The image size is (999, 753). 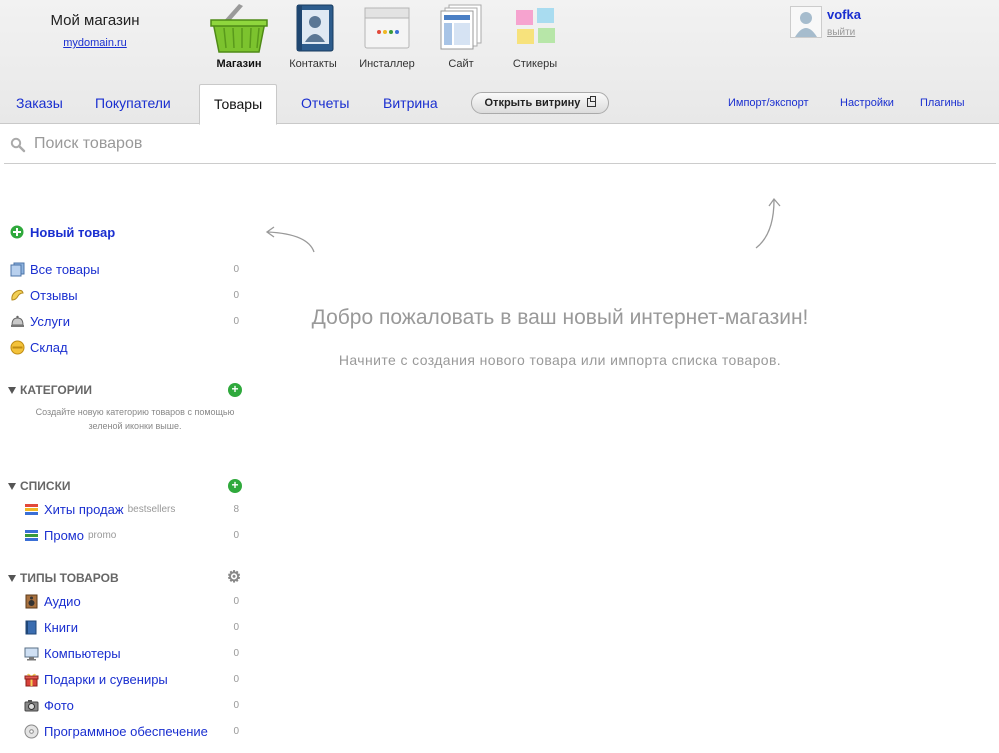 I want to click on app-contacts: Контакты, so click(x=313, y=36).